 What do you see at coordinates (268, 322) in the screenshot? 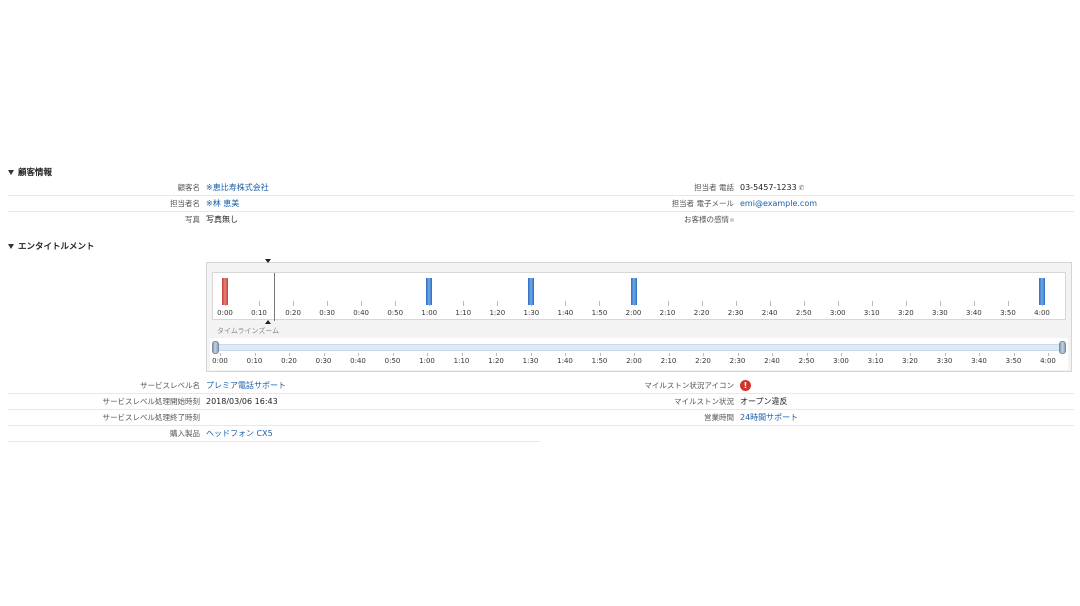
I see `cursor-bottom-marker-icon` at bounding box center [268, 322].